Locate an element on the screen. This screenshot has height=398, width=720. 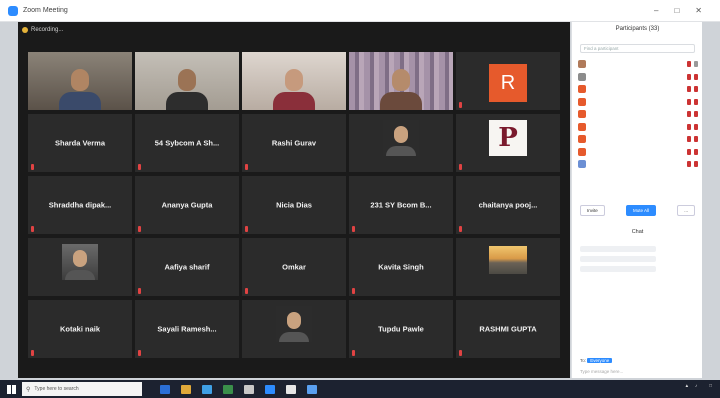
participant-tile: Omkar is located at coordinates (294, 267).